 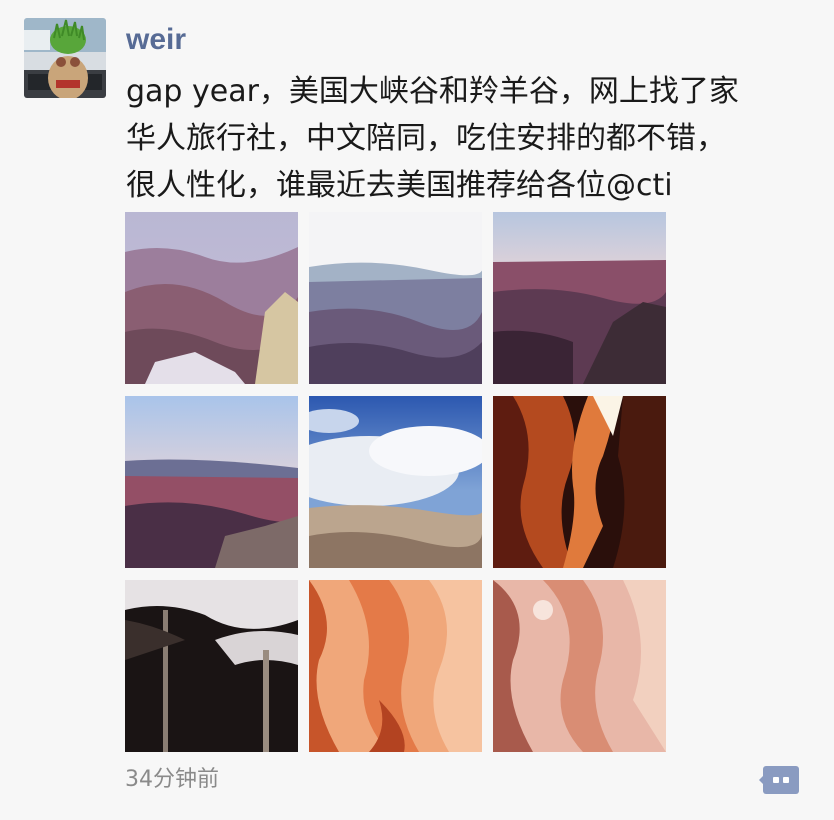 I want to click on post-timestamp: 34分钟前, so click(x=172, y=779).